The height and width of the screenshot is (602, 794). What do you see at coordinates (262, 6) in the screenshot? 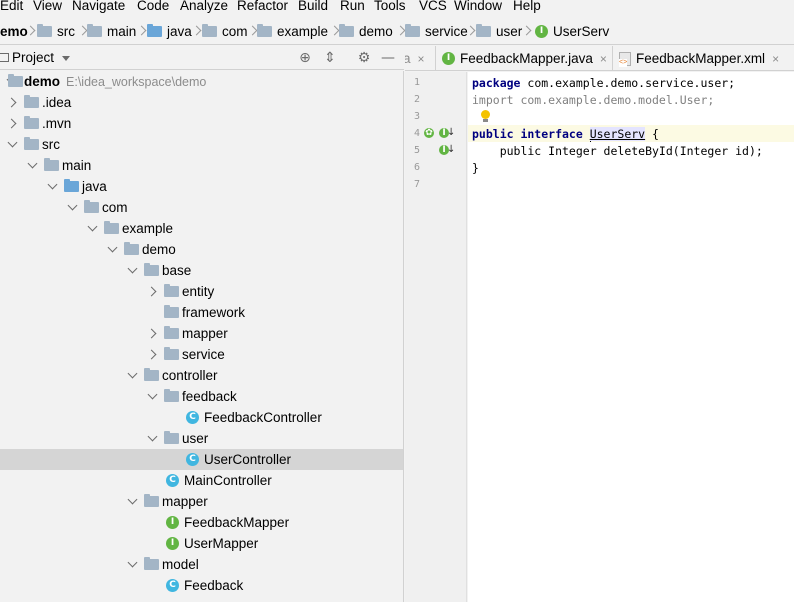
I see `menu-refactor: Refactor` at bounding box center [262, 6].